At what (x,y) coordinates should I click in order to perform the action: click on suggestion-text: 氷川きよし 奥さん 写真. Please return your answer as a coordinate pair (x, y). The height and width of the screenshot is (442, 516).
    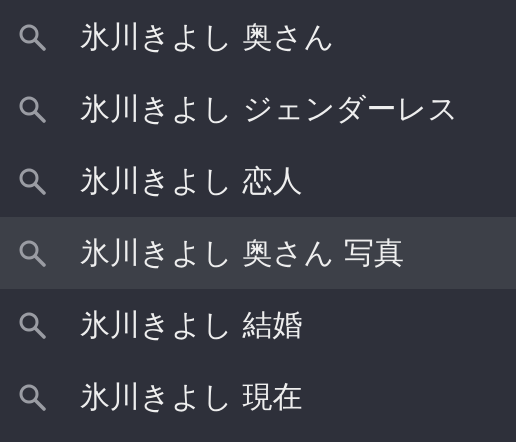
    Looking at the image, I should click on (242, 253).